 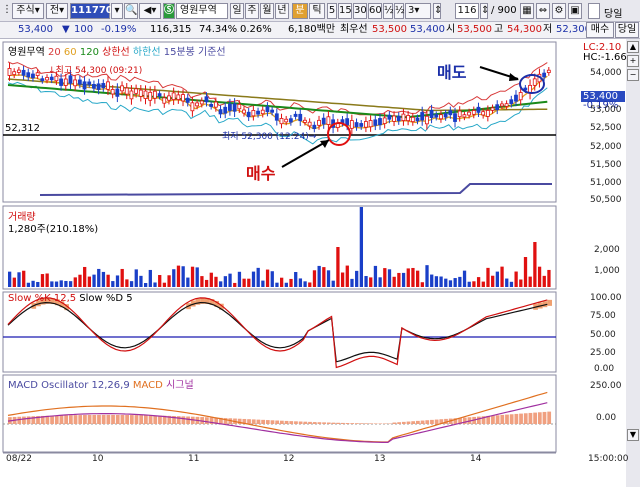 I want to click on interval-30: 30, so click(x=360, y=11).